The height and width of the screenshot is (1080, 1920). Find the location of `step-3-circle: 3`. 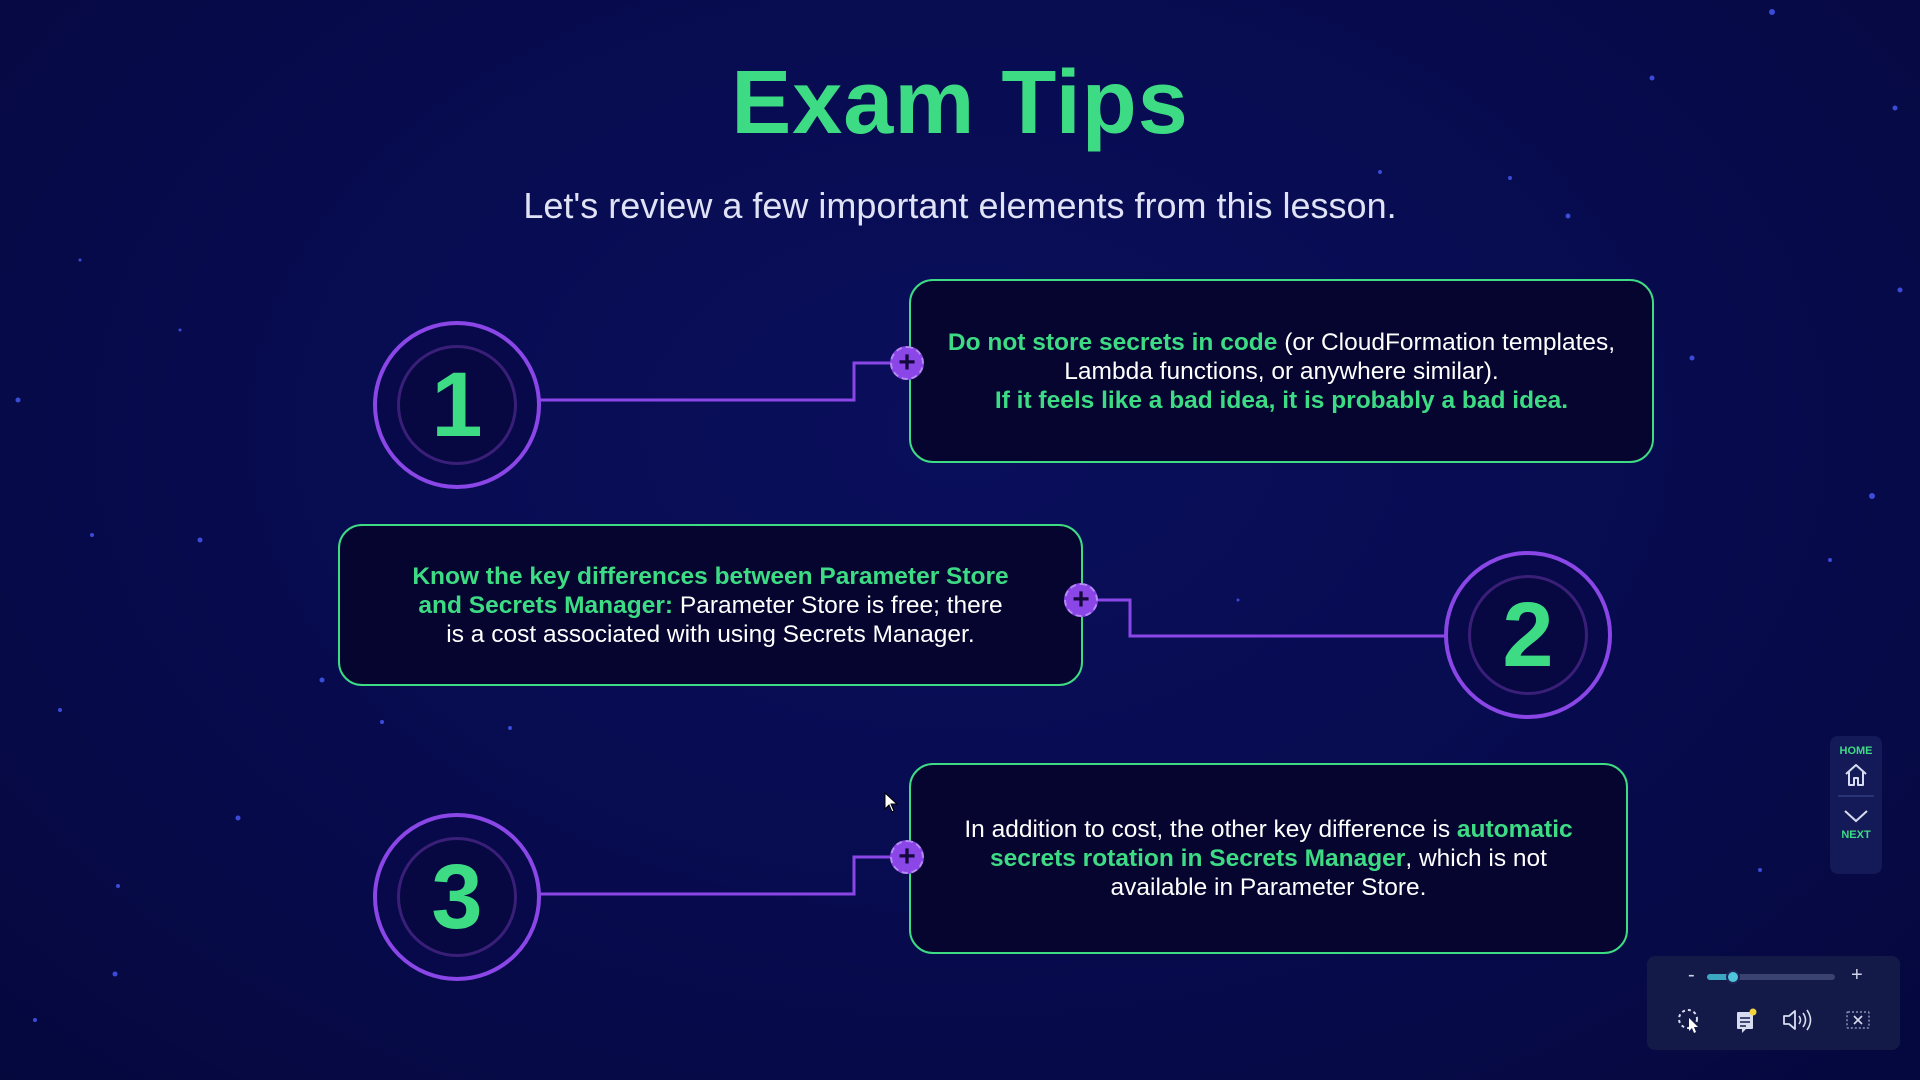

step-3-circle: 3 is located at coordinates (457, 897).